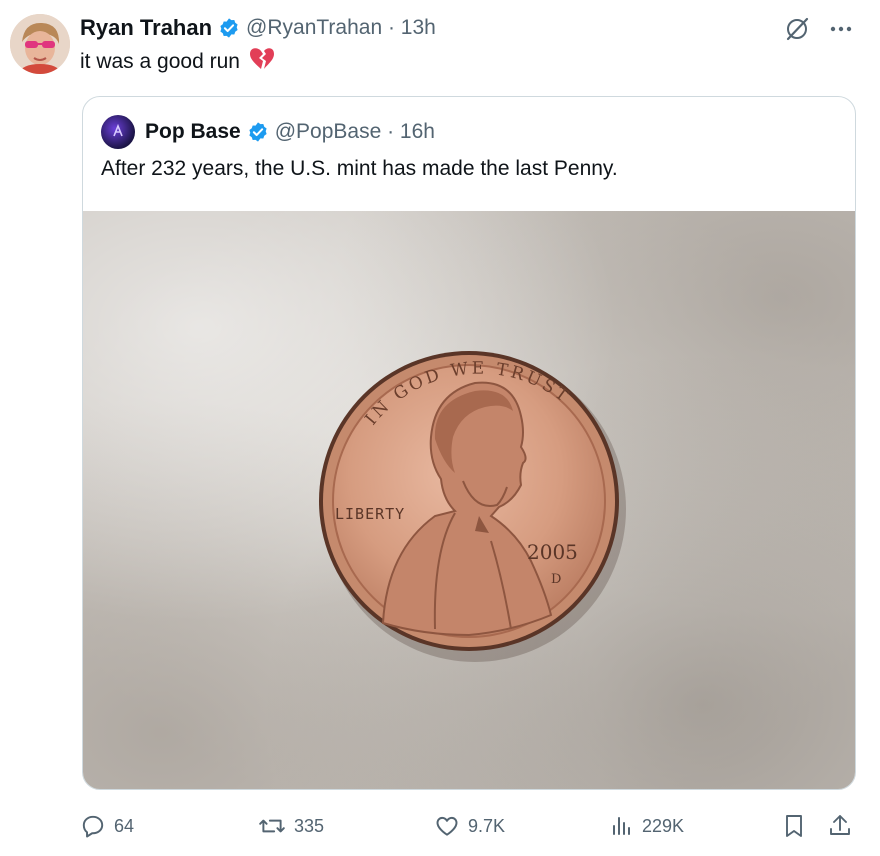  Describe the element at coordinates (841, 29) in the screenshot. I see `more-options-icon` at that location.